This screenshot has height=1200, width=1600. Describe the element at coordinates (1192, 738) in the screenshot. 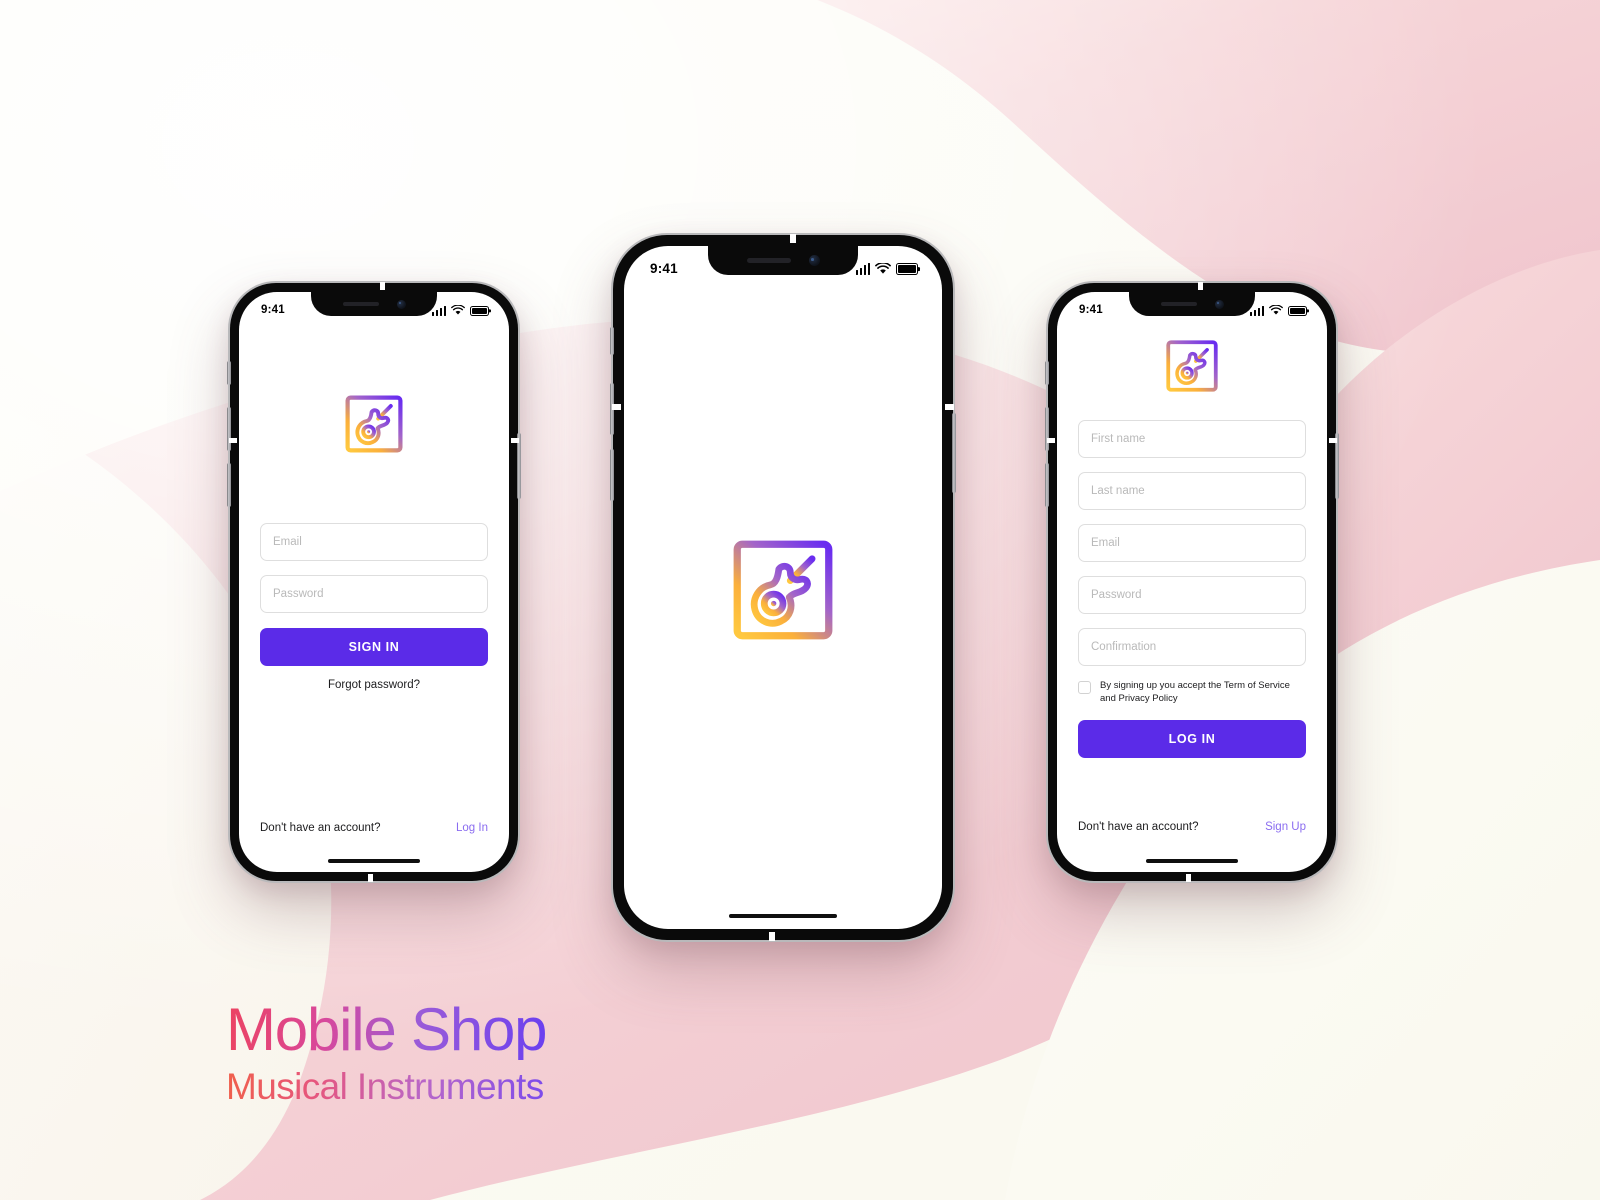

I see `log-in-button: LOG IN` at that location.